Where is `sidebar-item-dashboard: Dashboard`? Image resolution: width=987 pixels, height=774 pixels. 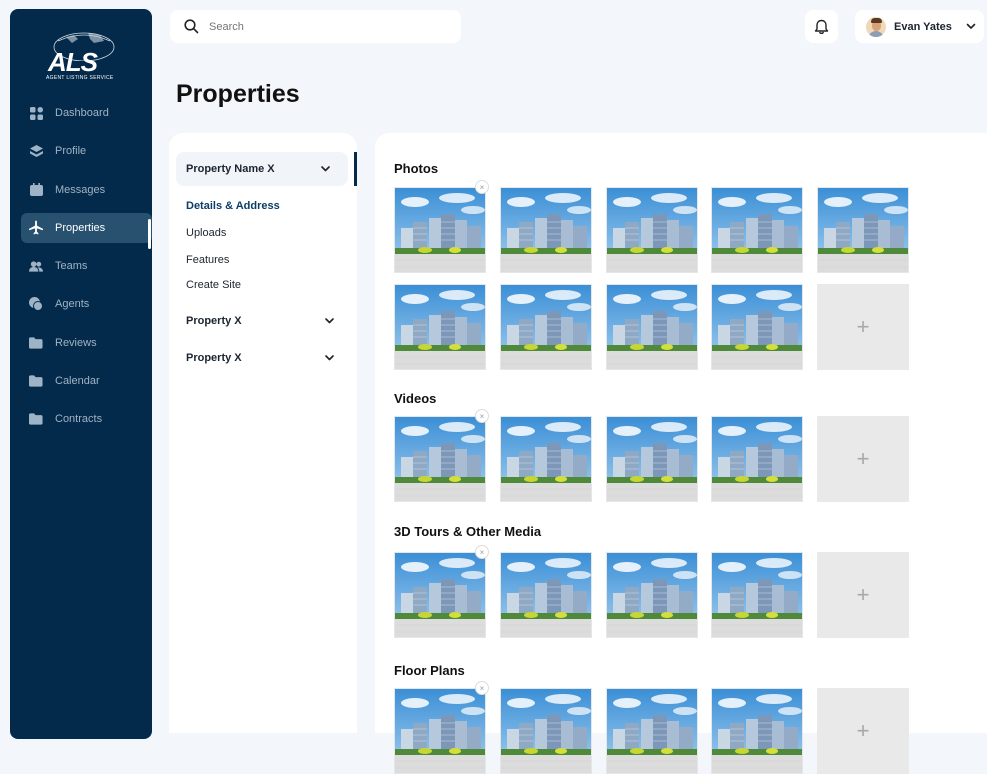
sidebar-item-dashboard: Dashboard is located at coordinates (86, 113).